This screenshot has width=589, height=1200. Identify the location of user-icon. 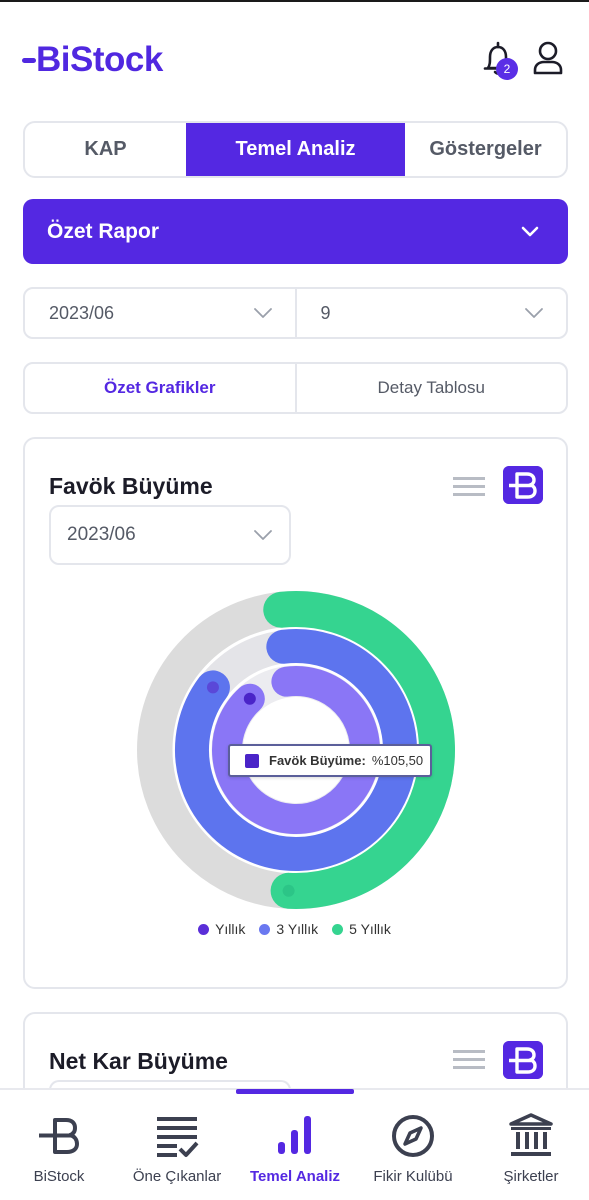
(548, 58).